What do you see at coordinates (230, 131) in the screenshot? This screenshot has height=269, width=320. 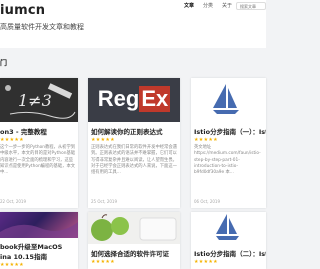 I see `article-title: Istio分步指南（一）：Ist` at bounding box center [230, 131].